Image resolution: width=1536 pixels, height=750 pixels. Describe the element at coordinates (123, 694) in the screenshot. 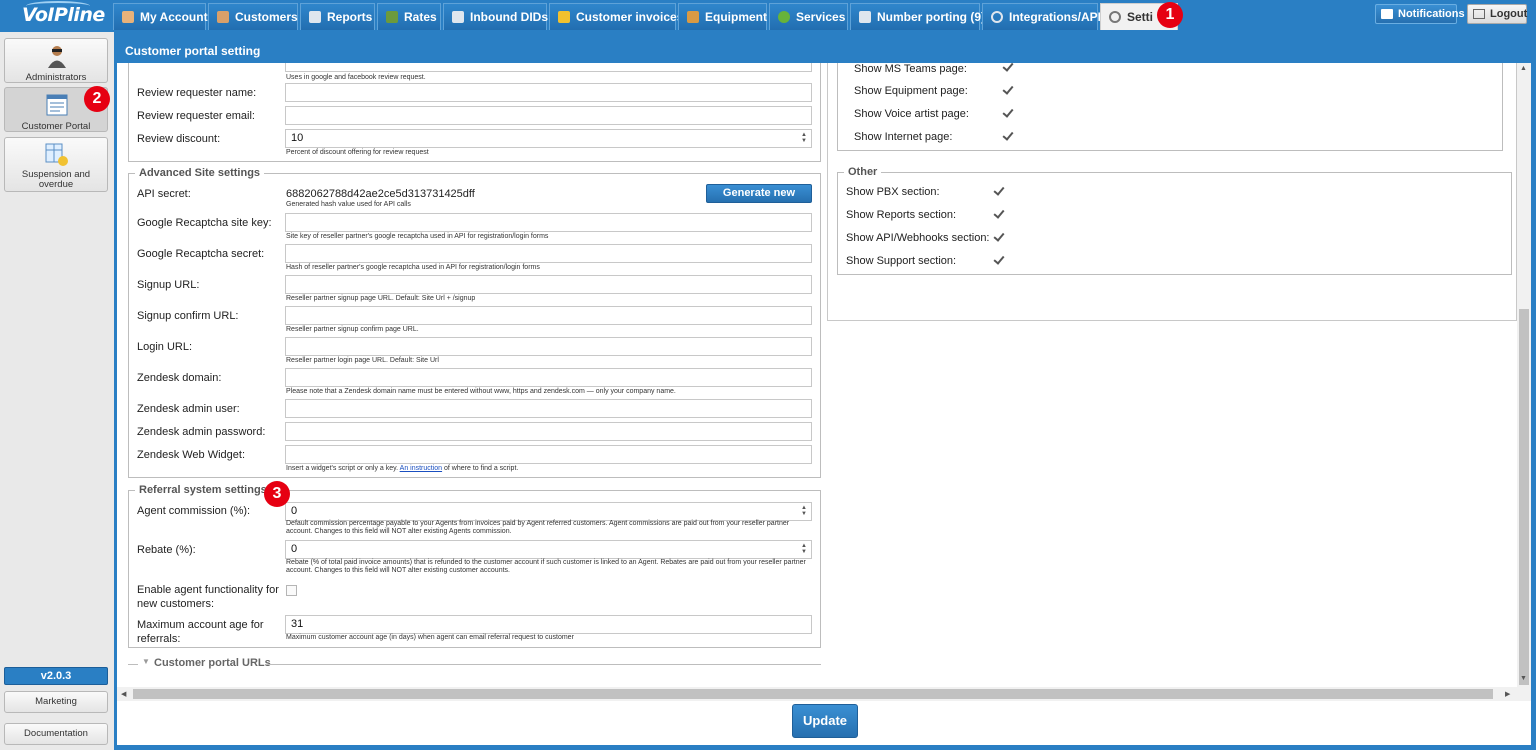

I see `scroll-left-icon: ◀` at that location.